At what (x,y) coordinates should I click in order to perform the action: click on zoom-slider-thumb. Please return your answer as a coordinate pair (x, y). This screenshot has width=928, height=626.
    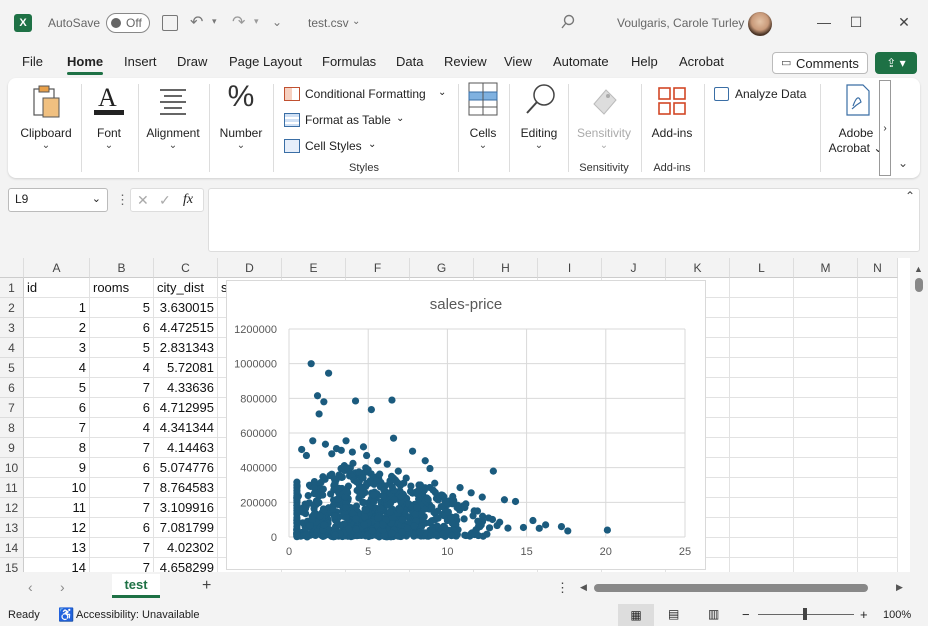
    Looking at the image, I should click on (805, 614).